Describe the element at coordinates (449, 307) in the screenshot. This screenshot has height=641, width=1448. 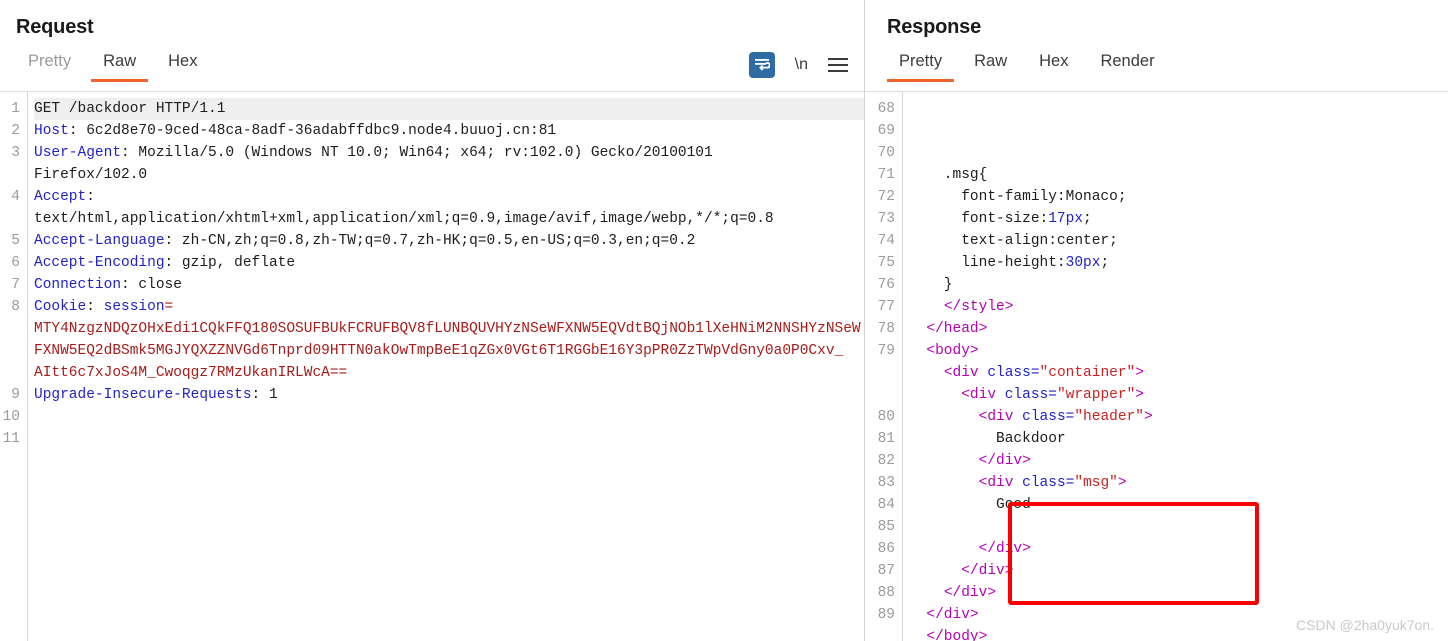
I see `request-code-line: Cookie: session=` at that location.